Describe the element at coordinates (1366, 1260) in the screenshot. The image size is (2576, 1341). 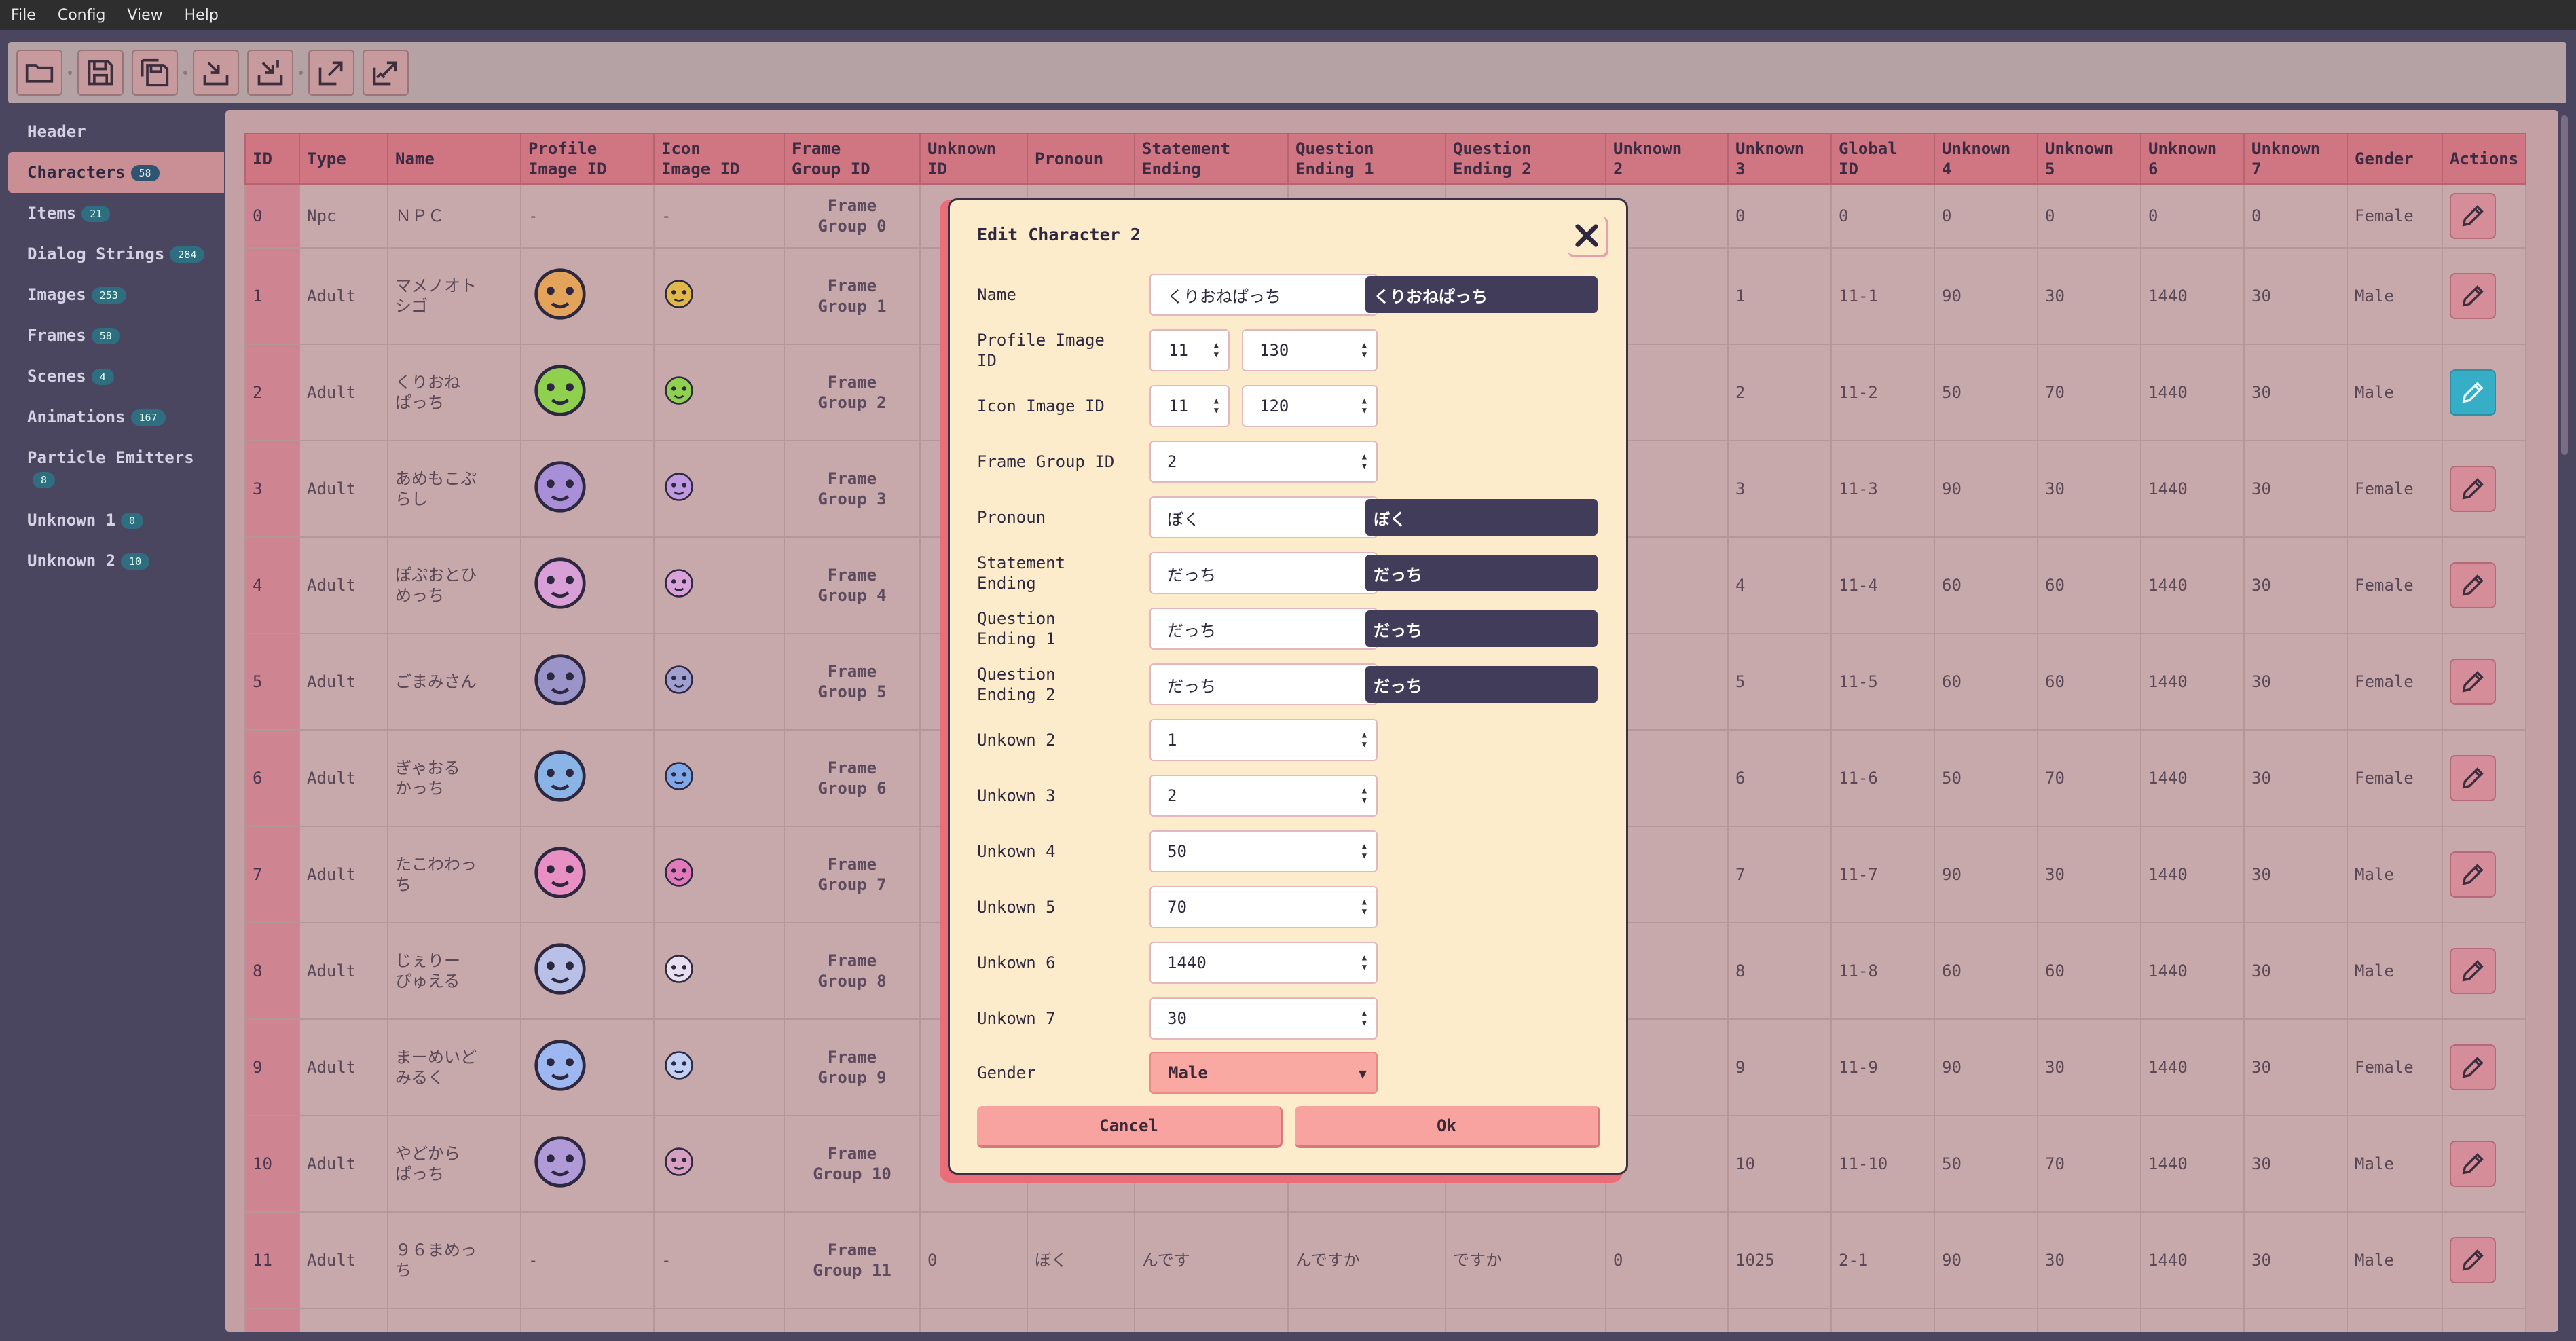
I see `table-cell-q1: んですか` at that location.